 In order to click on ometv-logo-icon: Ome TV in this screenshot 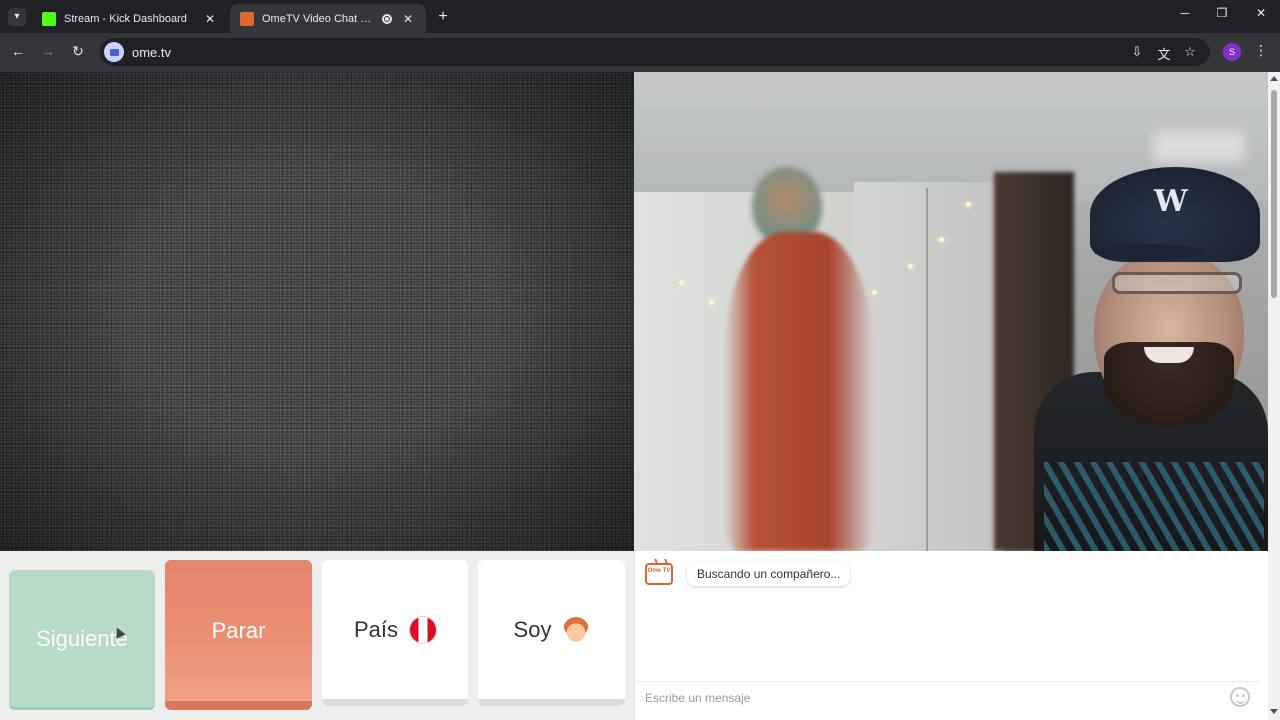, I will do `click(659, 574)`.